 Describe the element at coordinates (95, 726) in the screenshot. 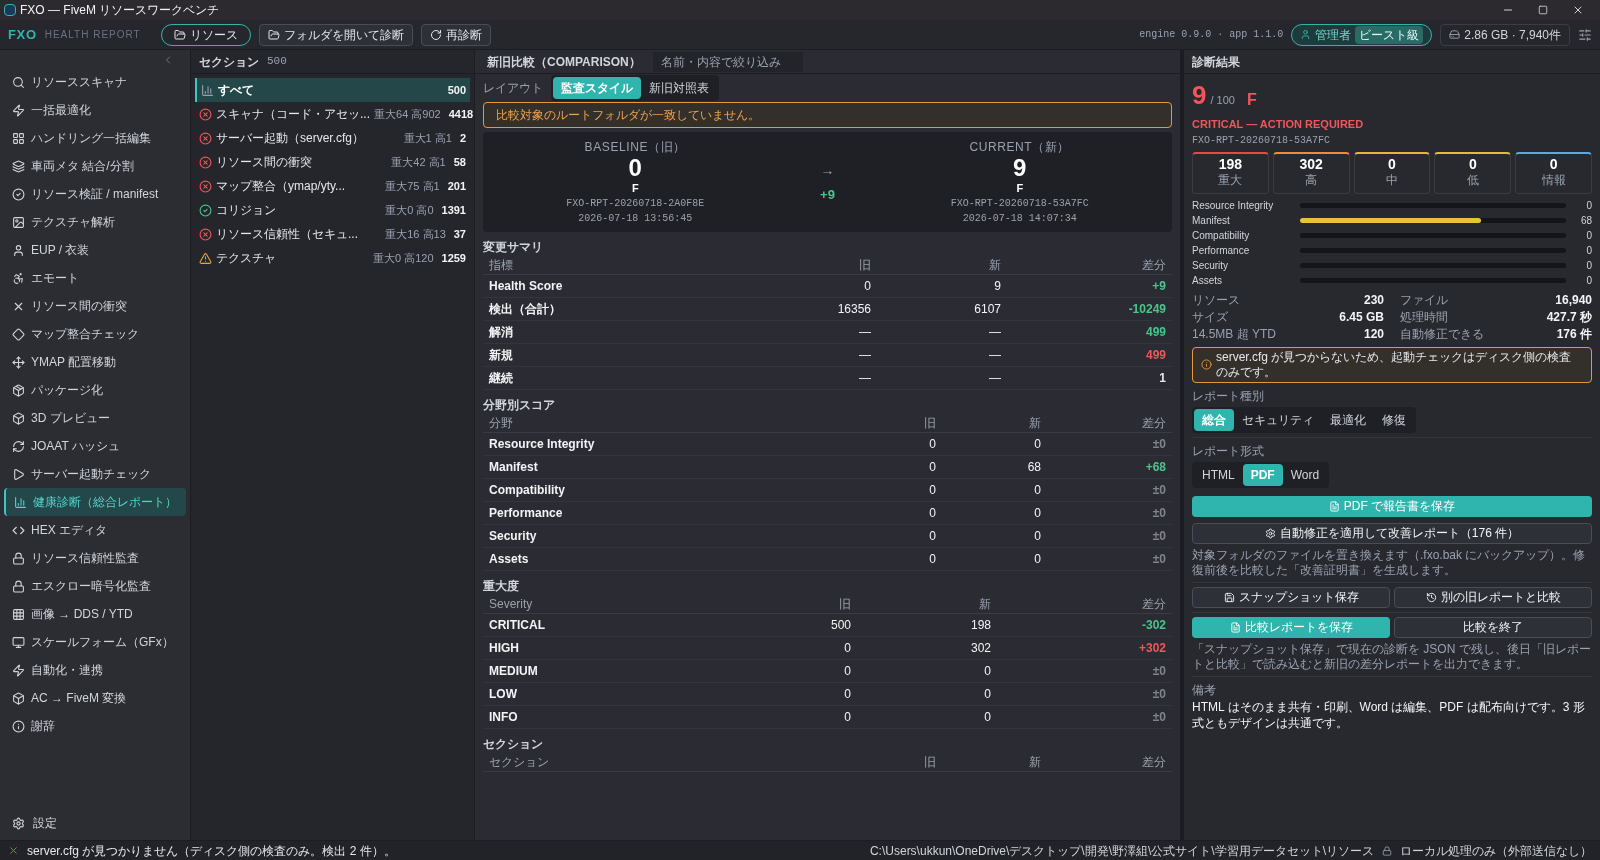

I see `sidebar-item: 謝辞` at that location.